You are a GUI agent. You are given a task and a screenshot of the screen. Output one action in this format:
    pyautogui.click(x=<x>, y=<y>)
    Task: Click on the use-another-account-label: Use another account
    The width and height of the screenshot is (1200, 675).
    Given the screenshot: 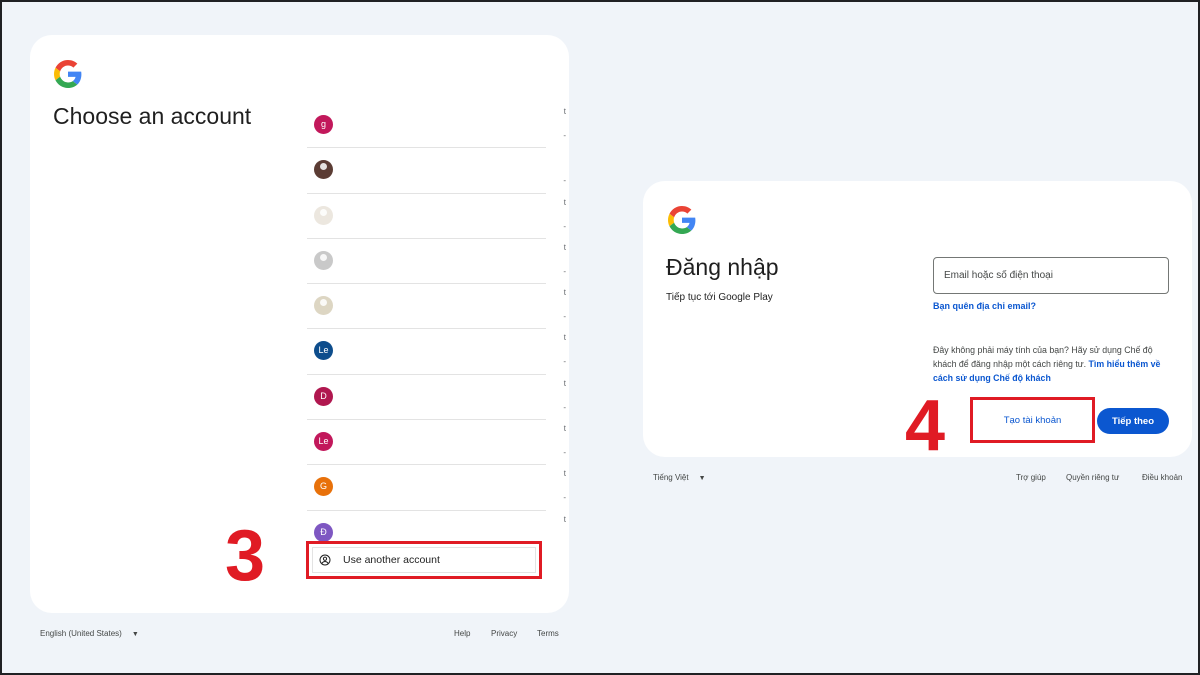 What is the action you would take?
    pyautogui.click(x=391, y=560)
    